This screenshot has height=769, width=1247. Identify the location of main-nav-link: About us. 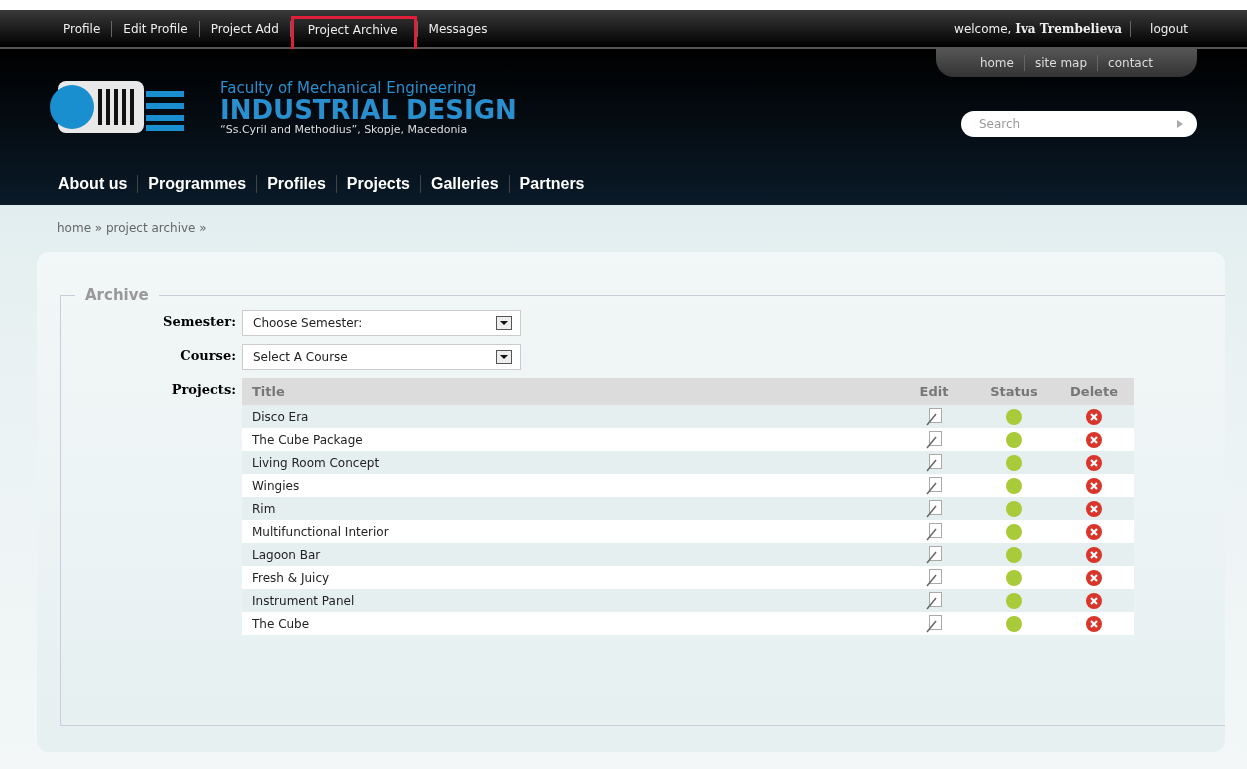
(93, 184).